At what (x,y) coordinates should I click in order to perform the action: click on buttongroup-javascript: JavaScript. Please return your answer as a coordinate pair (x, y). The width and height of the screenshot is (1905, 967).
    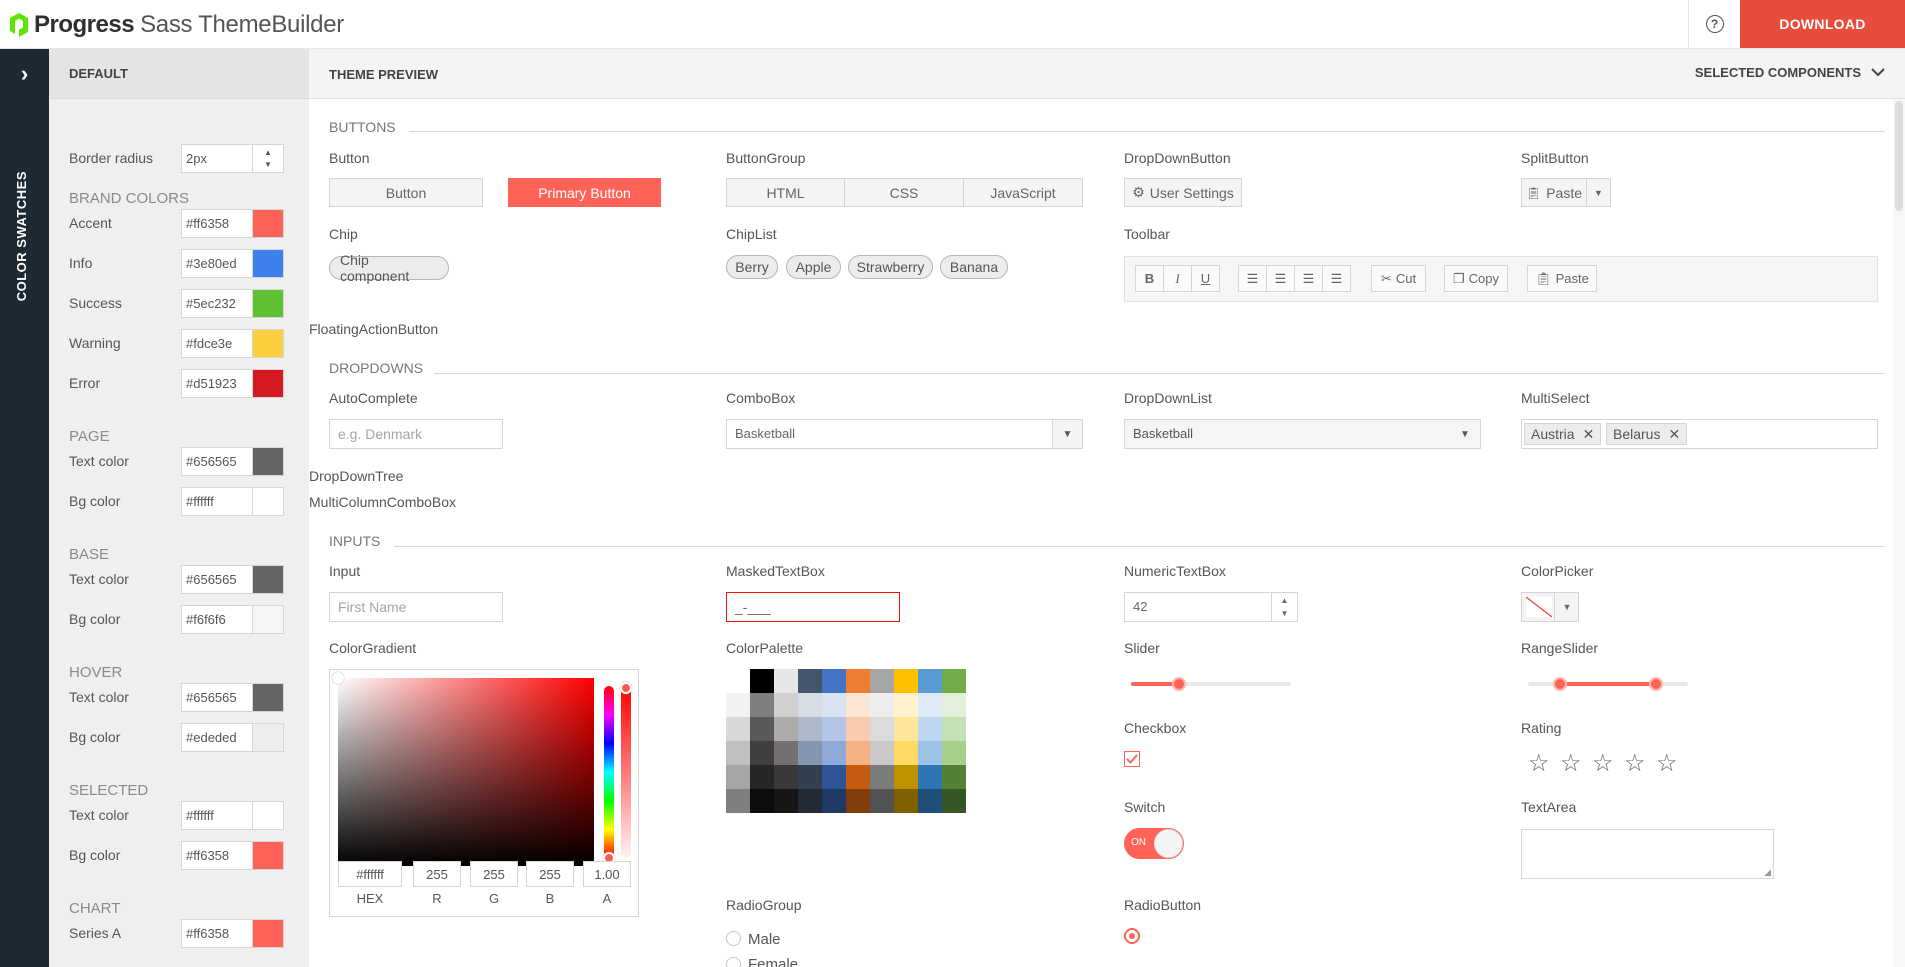
    Looking at the image, I should click on (1023, 192).